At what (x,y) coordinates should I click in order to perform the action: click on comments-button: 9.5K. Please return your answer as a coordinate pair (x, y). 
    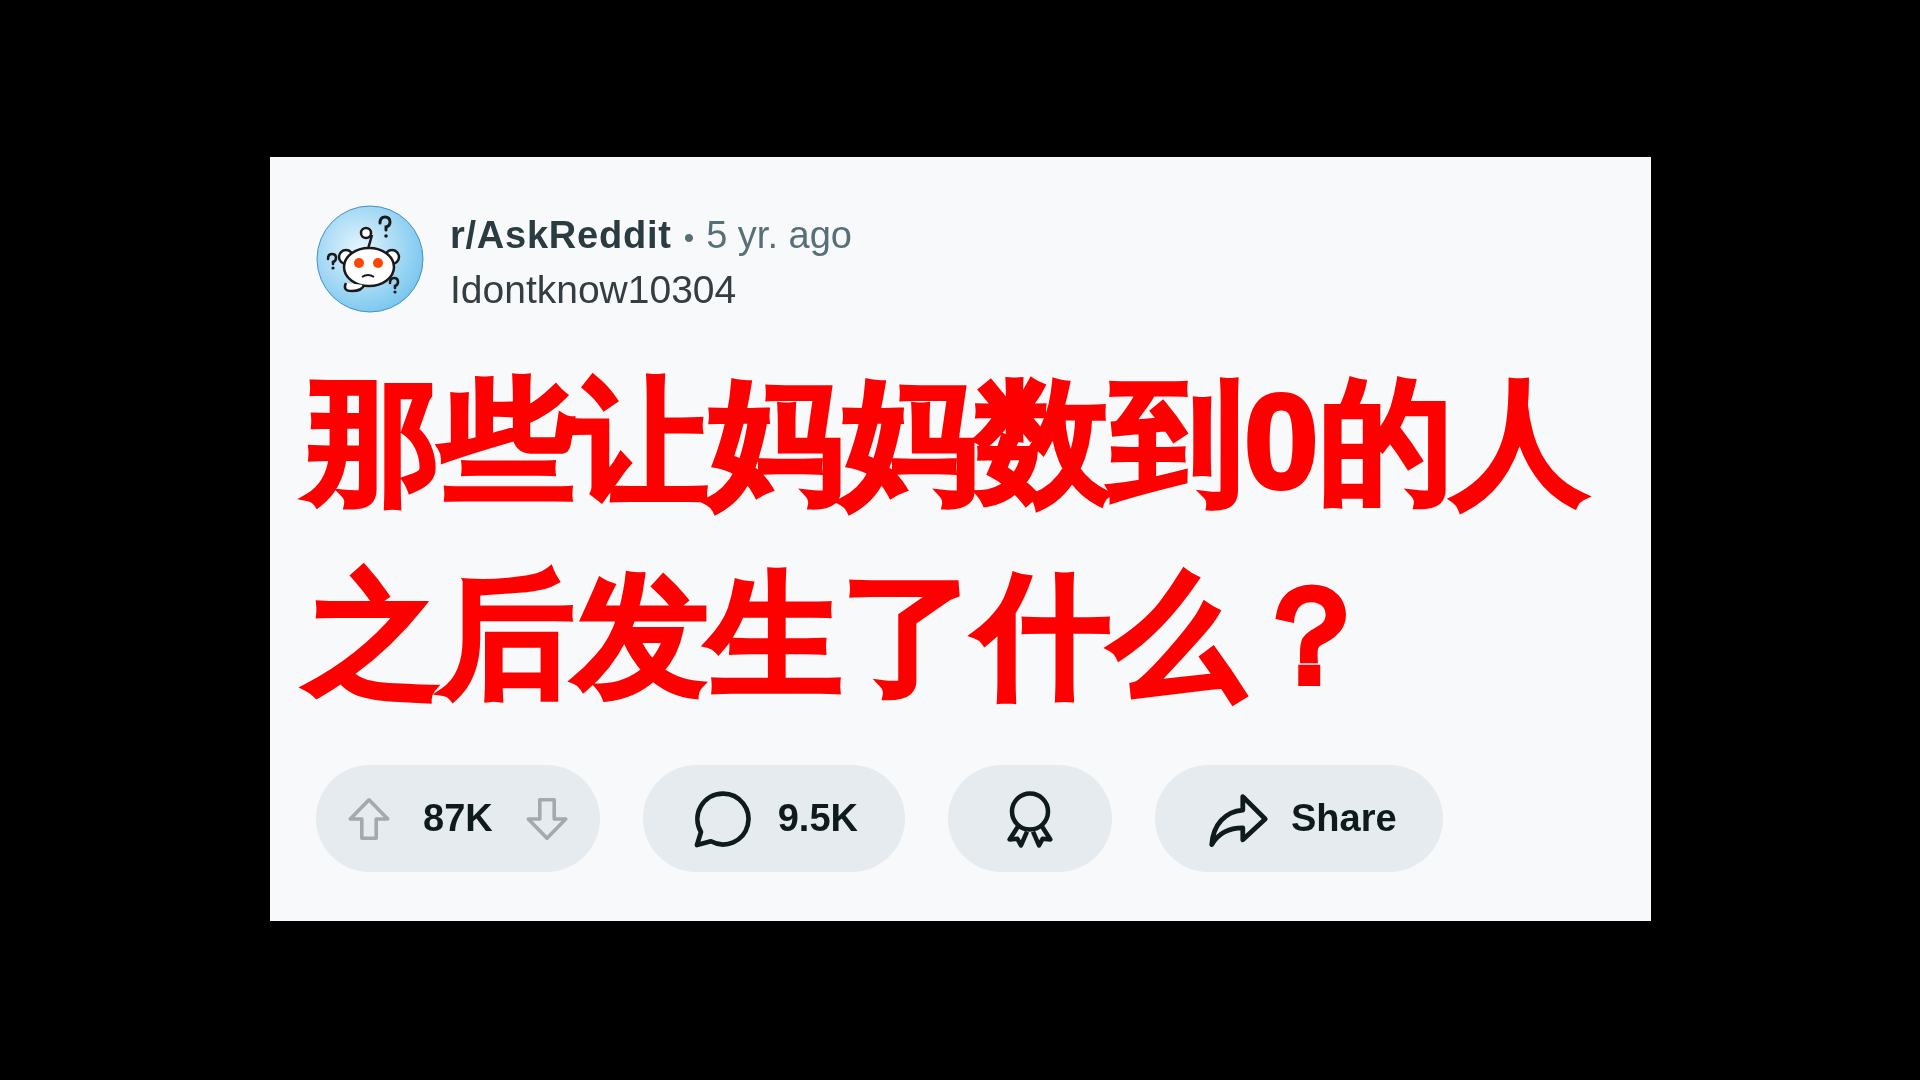
    Looking at the image, I should click on (773, 818).